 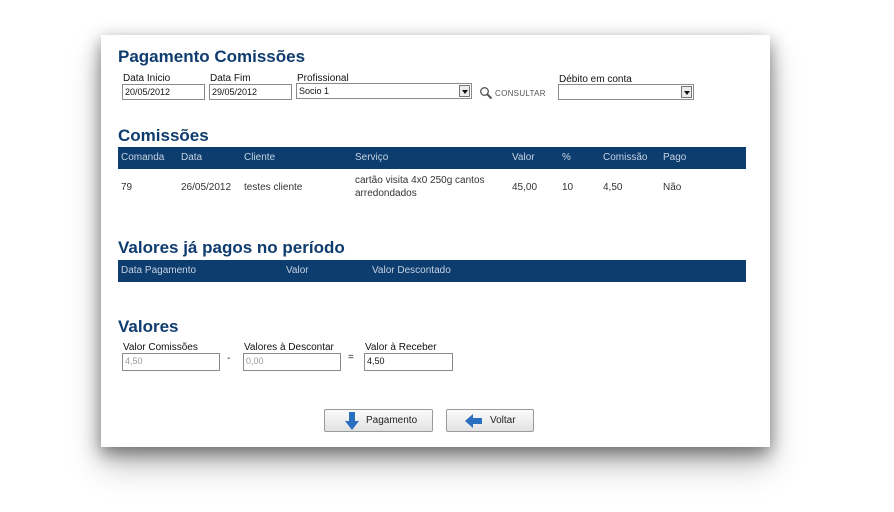 What do you see at coordinates (672, 187) in the screenshot?
I see `cell-pago: Não` at bounding box center [672, 187].